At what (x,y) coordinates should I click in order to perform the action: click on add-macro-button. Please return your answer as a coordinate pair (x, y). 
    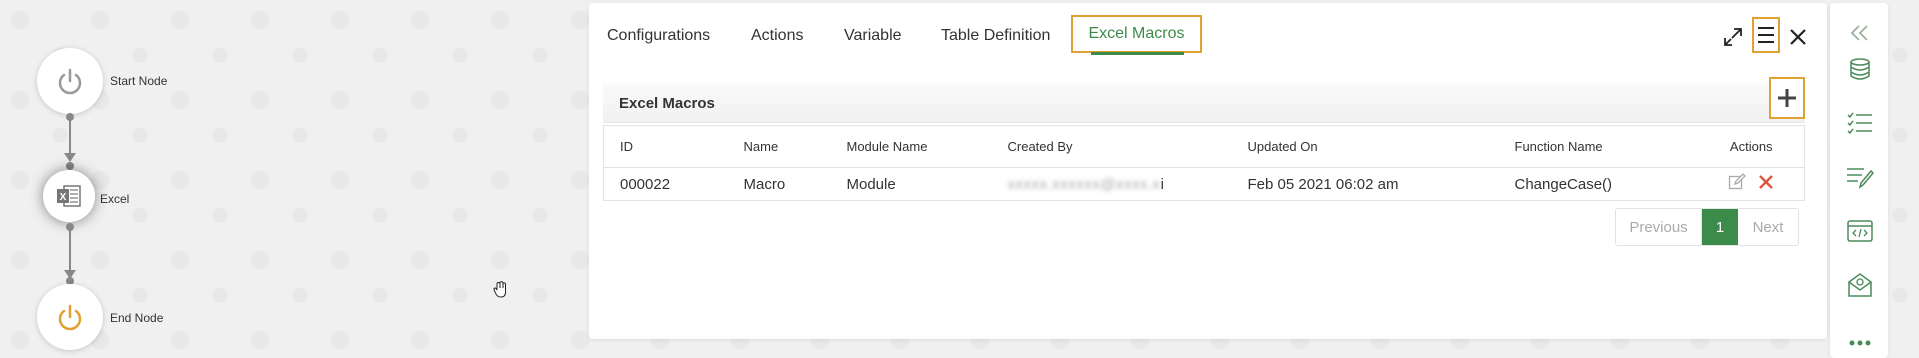
    Looking at the image, I should click on (1787, 98).